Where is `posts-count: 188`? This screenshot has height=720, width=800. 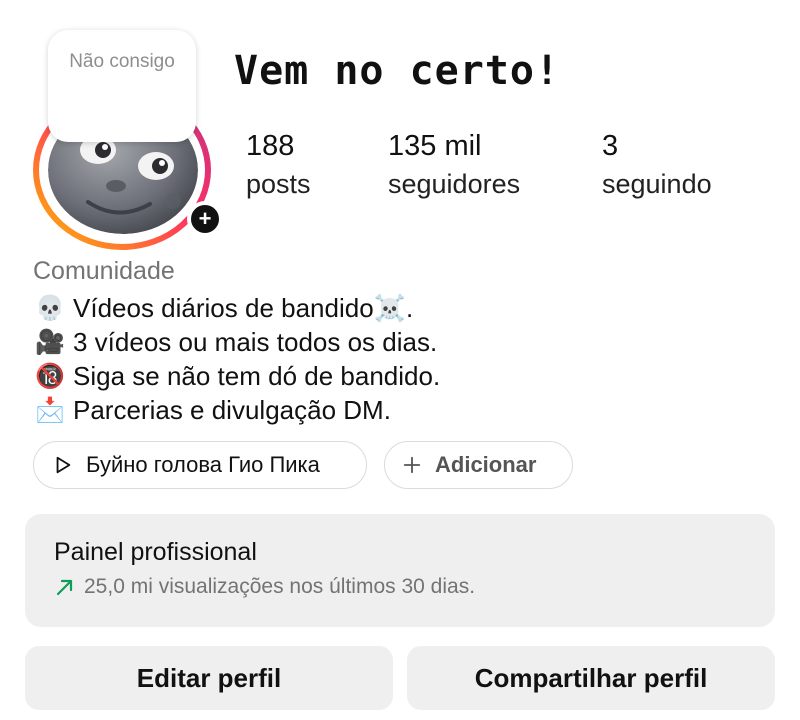
posts-count: 188 is located at coordinates (270, 146).